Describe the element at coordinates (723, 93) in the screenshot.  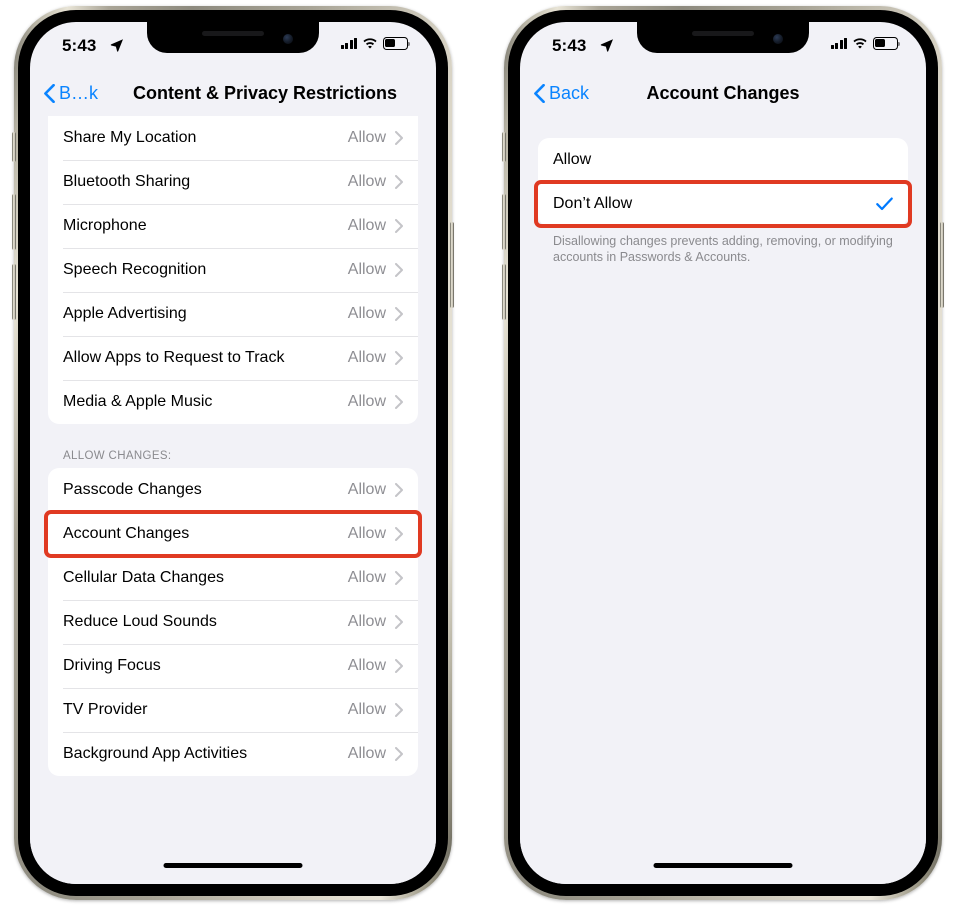
I see `nav-bar: Back Account Changes` at that location.